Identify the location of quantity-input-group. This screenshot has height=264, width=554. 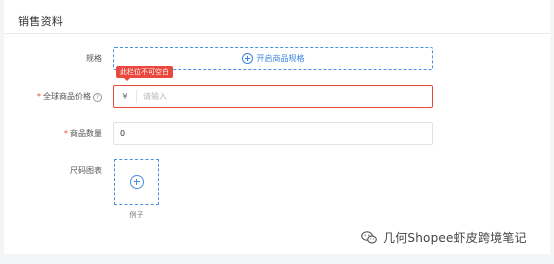
(273, 133).